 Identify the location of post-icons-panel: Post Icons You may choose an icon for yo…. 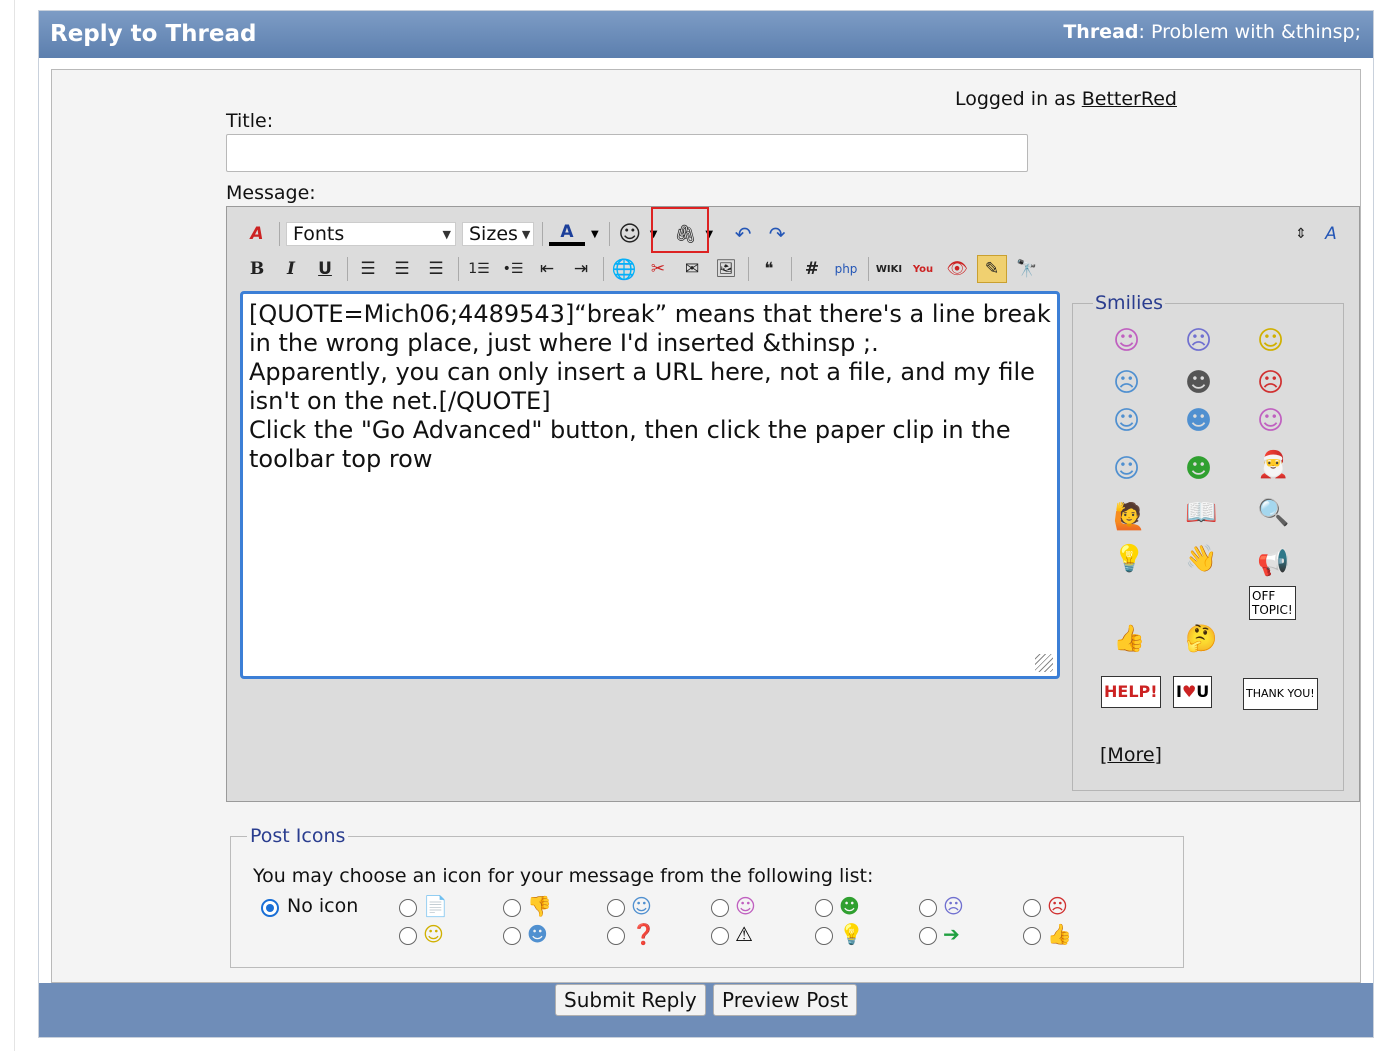
(707, 896).